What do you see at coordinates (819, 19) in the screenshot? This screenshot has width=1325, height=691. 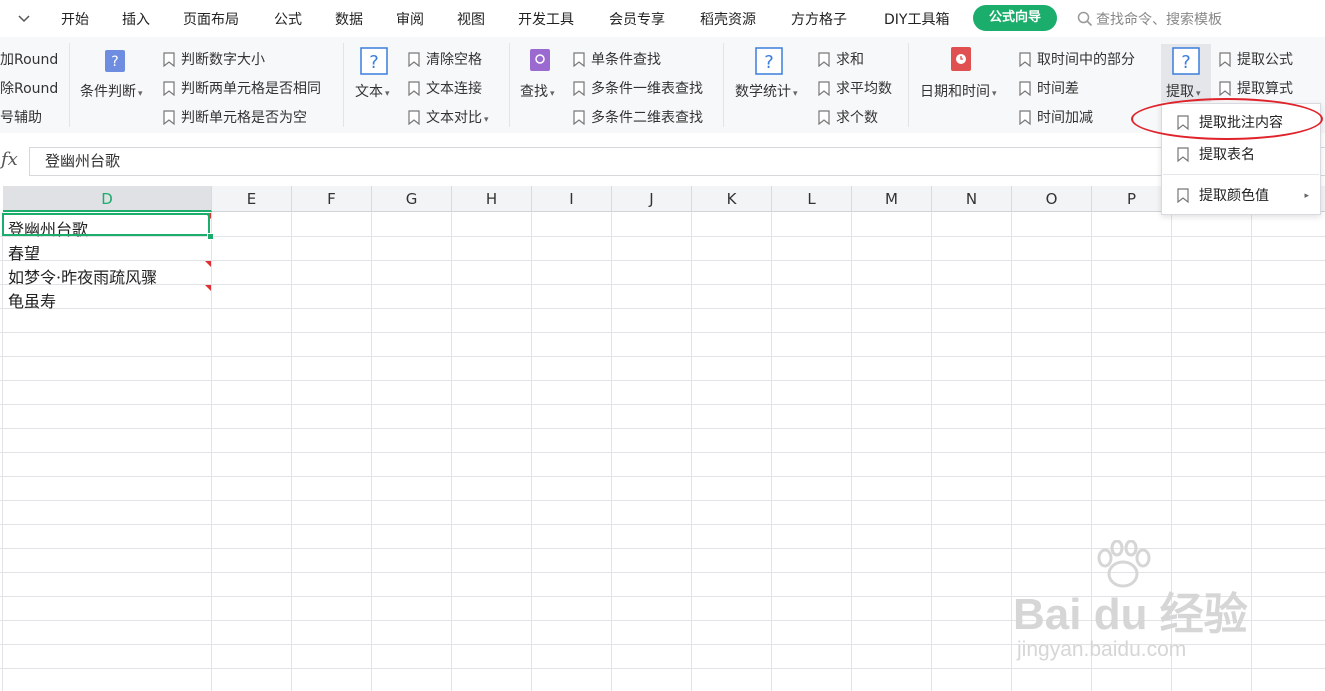 I see `tab-ffcell: 方方格子` at bounding box center [819, 19].